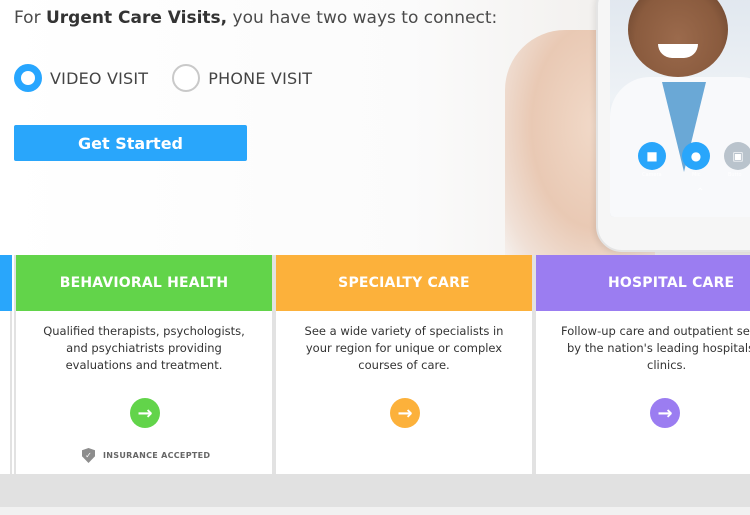 This screenshot has height=515, width=750. I want to click on chevron-up-icon: ⌃, so click(700, 192).